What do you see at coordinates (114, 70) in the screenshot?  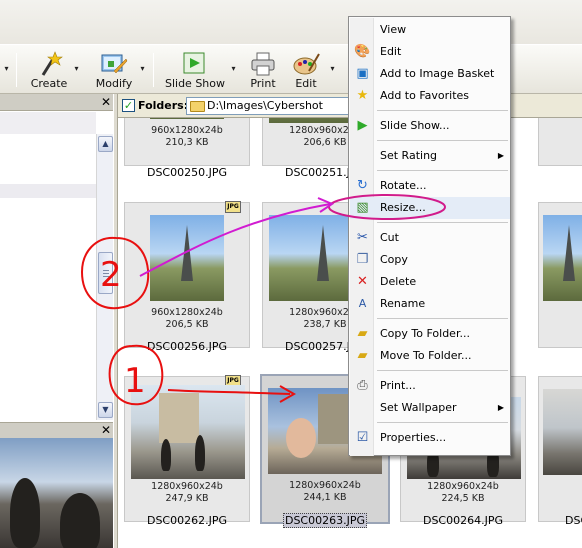 I see `modify-button: Modify` at bounding box center [114, 70].